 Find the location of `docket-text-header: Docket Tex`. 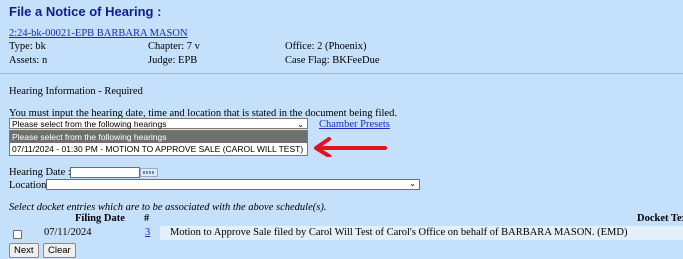

docket-text-header: Docket Tex is located at coordinates (660, 218).